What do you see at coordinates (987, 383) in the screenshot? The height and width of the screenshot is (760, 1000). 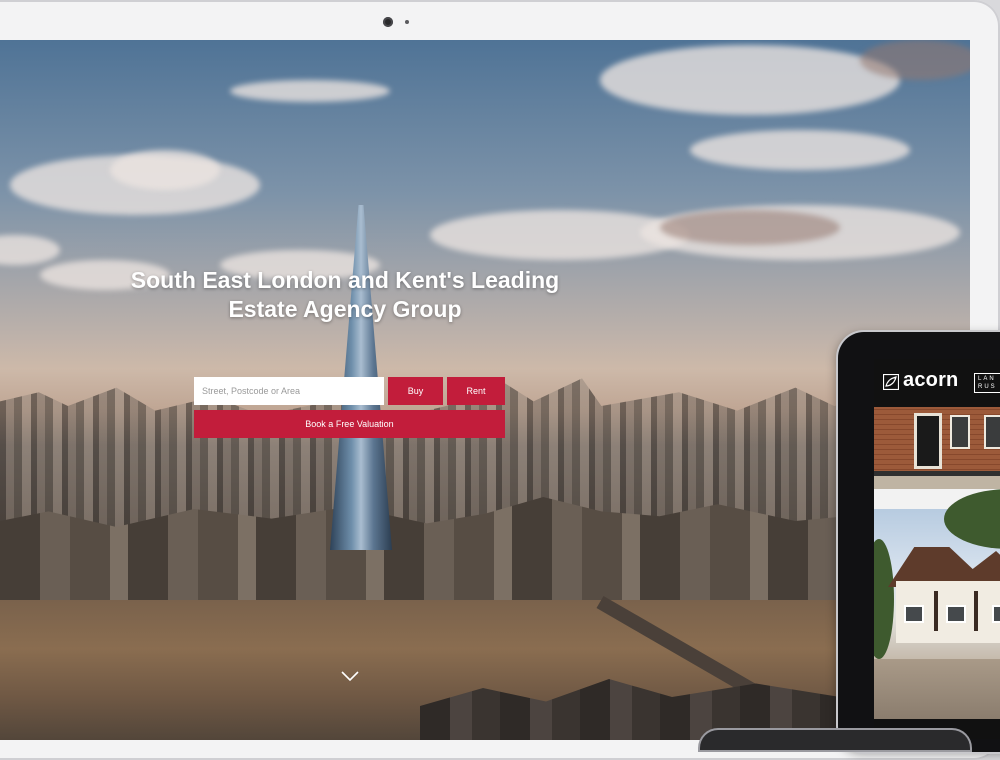 I see `secondary-brand-logo: LAN RUS` at bounding box center [987, 383].